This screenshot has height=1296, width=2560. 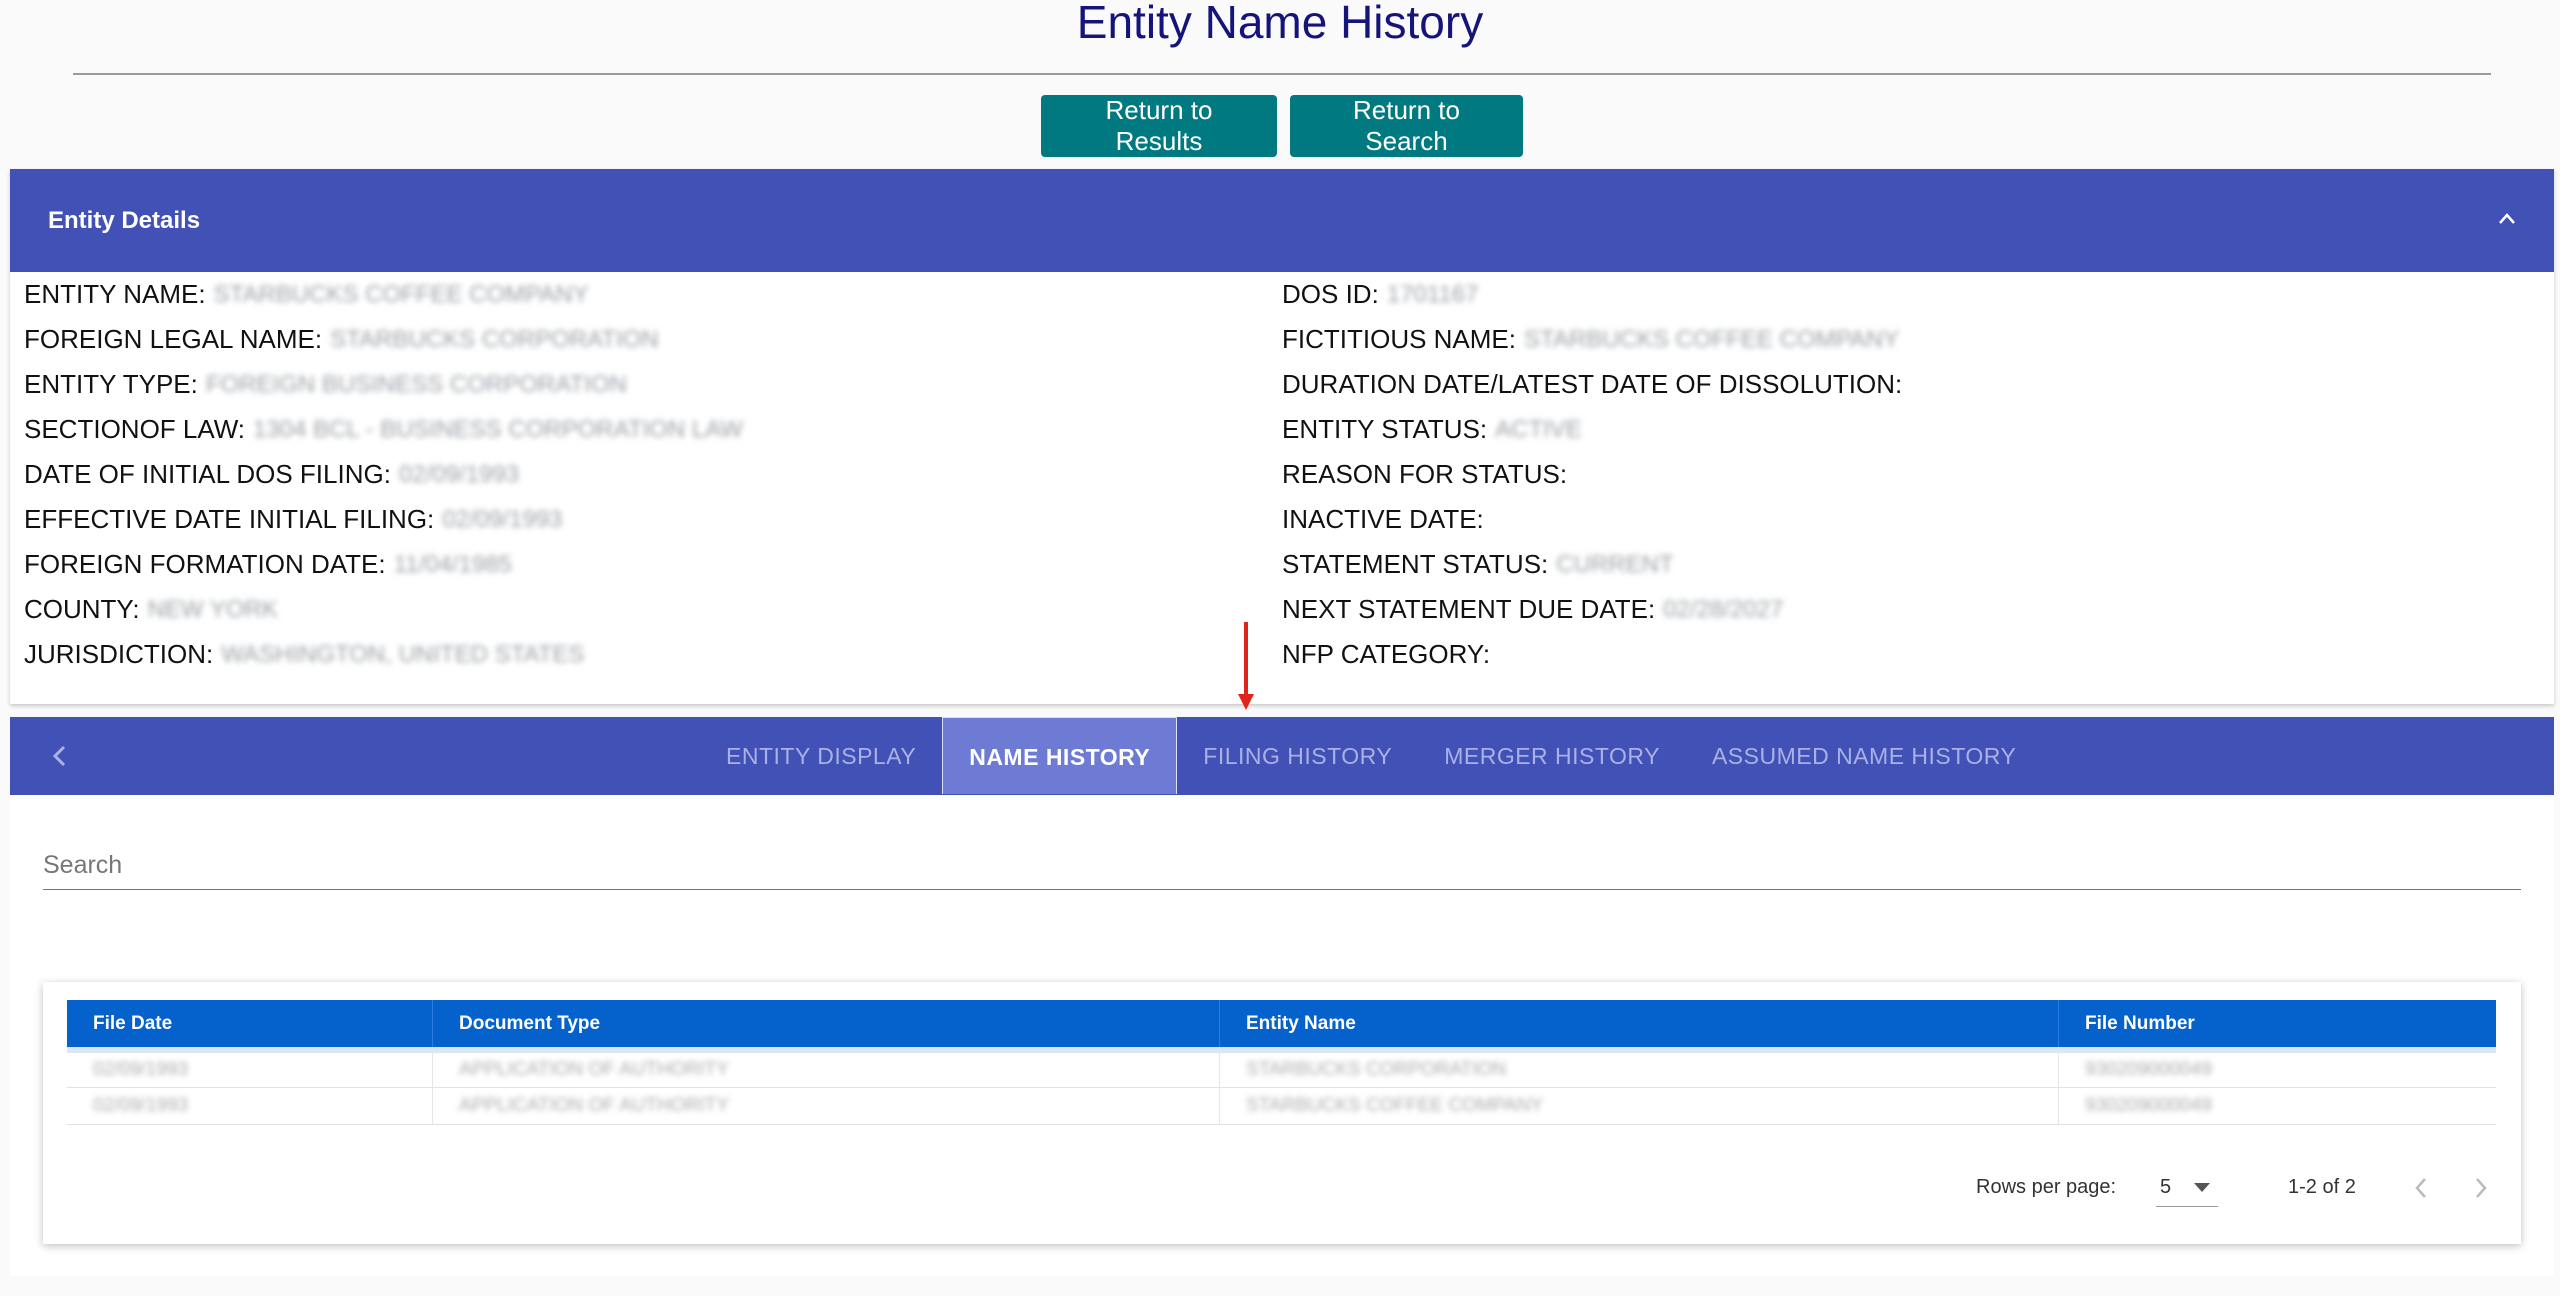 What do you see at coordinates (2166, 1186) in the screenshot?
I see `rows-per-page-value: 5` at bounding box center [2166, 1186].